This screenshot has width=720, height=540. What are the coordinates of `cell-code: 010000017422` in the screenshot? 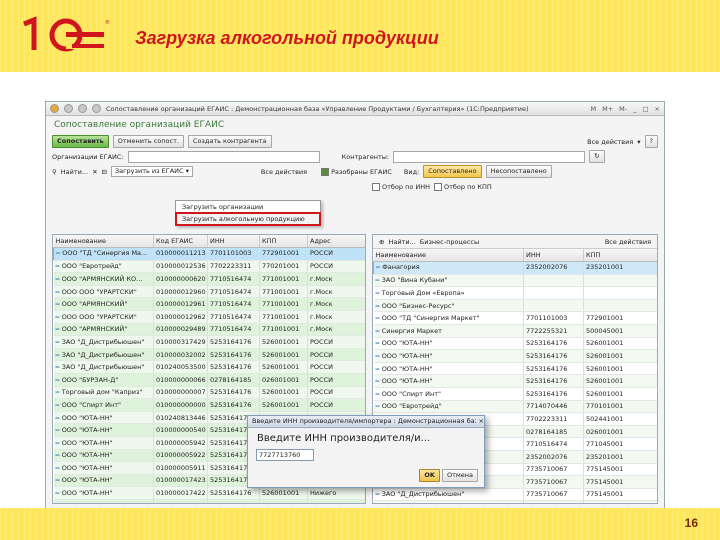 It's located at (180, 493).